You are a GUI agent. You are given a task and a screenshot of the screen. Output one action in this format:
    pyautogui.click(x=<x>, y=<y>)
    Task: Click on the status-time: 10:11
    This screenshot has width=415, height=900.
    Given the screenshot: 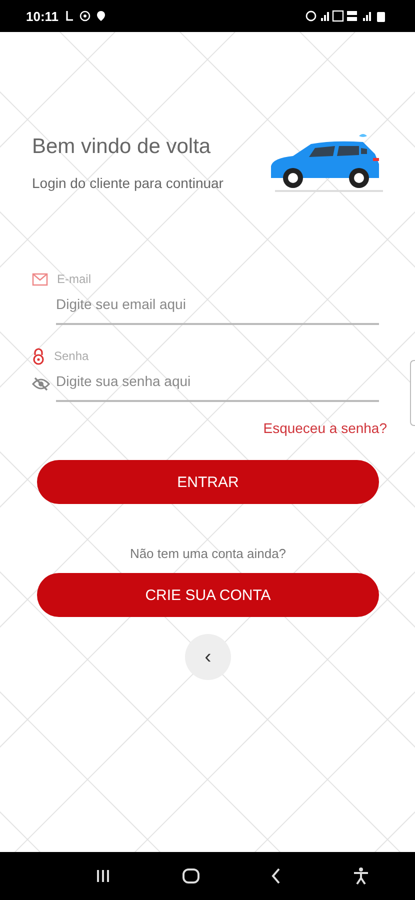 What is the action you would take?
    pyautogui.click(x=42, y=16)
    